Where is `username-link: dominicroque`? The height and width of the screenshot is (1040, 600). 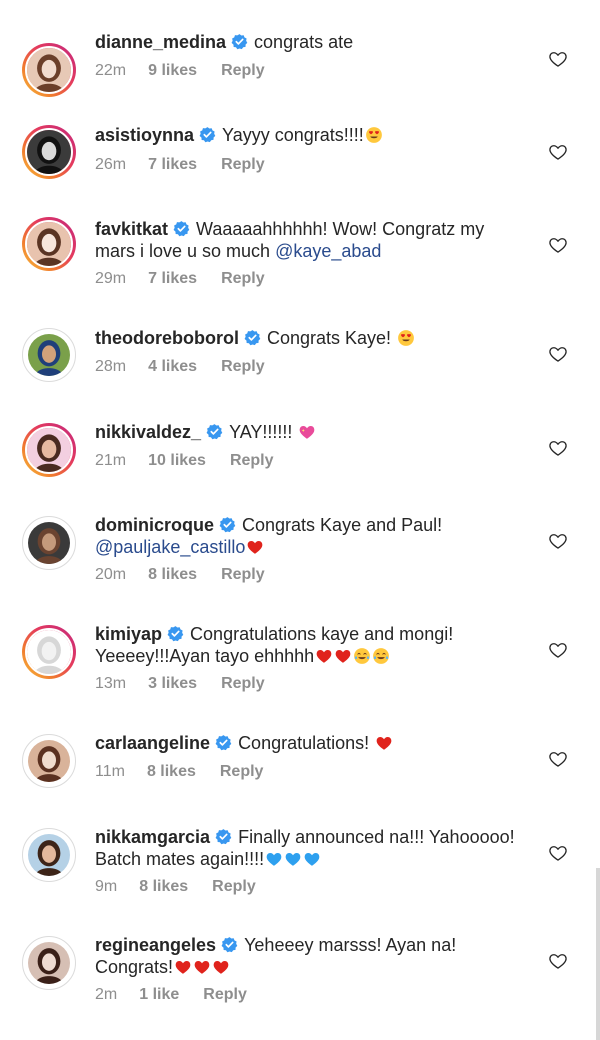
username-link: dominicroque is located at coordinates (154, 525).